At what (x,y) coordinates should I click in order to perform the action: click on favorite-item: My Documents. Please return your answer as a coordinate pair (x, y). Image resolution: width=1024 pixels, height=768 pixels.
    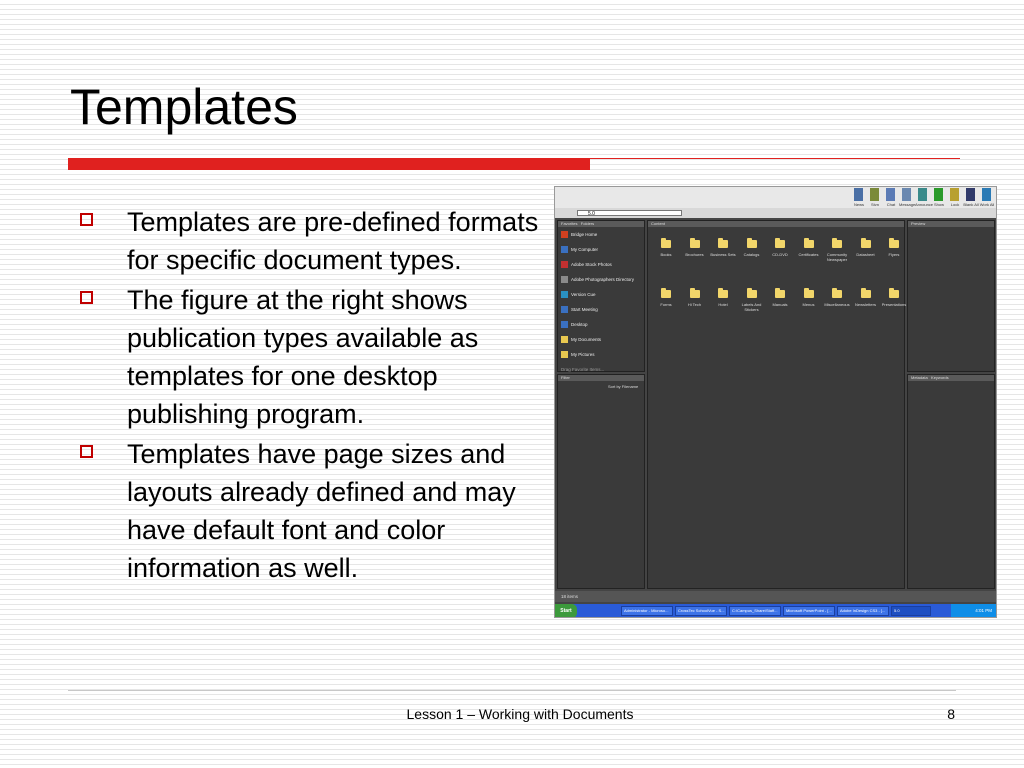
    Looking at the image, I should click on (581, 339).